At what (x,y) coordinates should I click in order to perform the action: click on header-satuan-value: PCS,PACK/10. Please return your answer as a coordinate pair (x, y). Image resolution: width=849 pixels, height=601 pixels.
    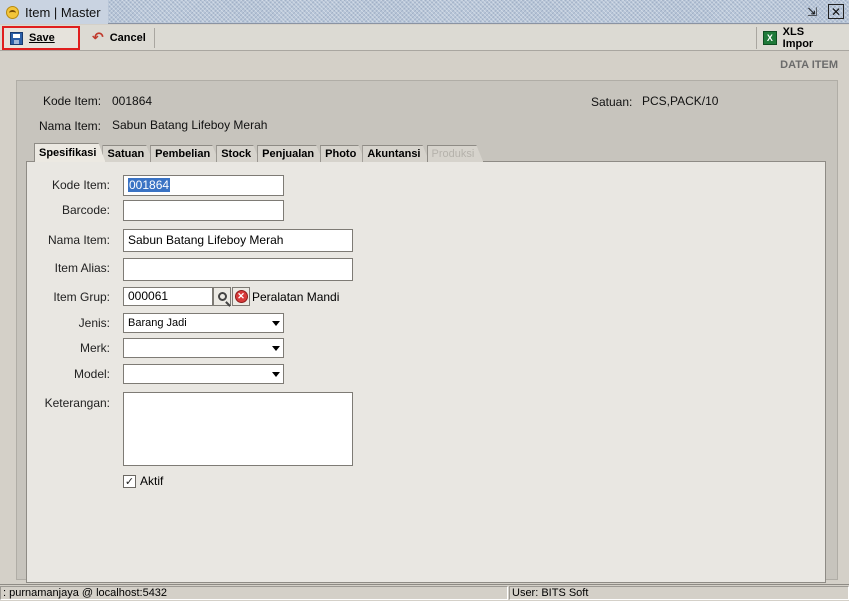
    Looking at the image, I should click on (680, 101).